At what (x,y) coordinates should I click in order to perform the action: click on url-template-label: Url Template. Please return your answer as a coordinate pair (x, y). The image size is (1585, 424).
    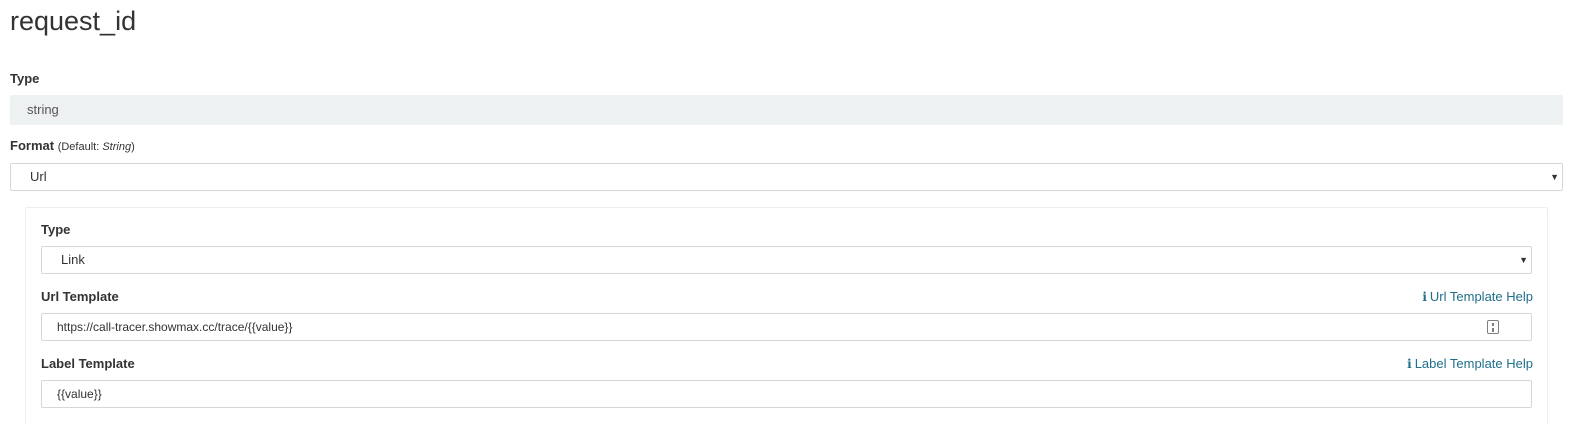
    Looking at the image, I should click on (80, 296).